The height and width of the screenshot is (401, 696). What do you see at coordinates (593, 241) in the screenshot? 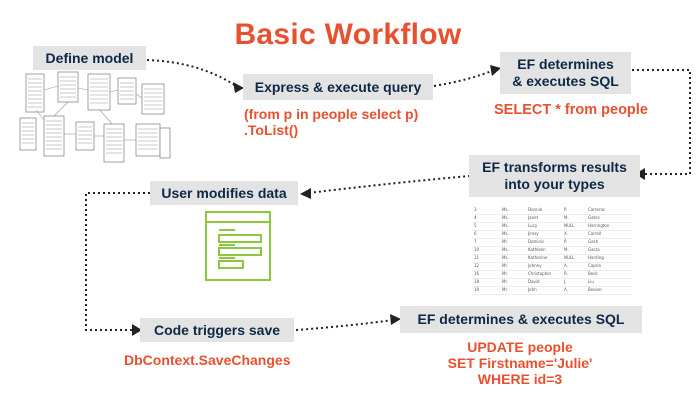
I see `table-cell: Gash` at bounding box center [593, 241].